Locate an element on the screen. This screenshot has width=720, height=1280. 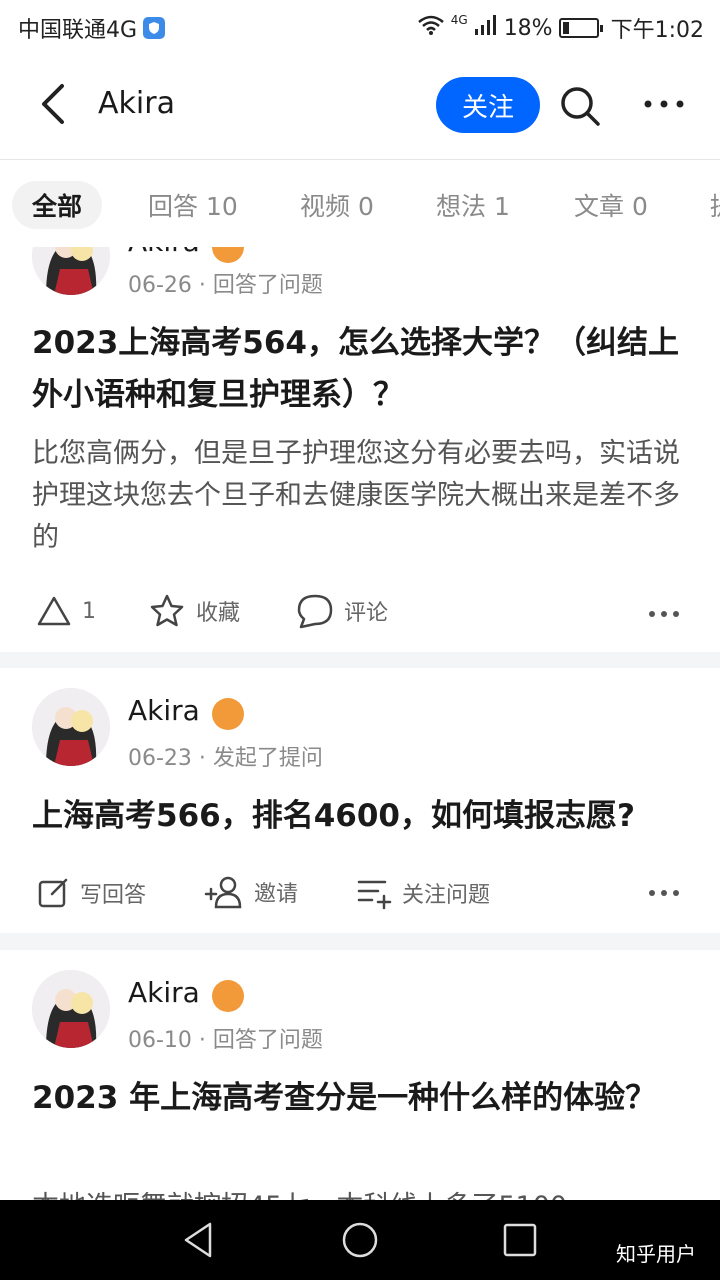
network-type: 4G is located at coordinates (459, 20).